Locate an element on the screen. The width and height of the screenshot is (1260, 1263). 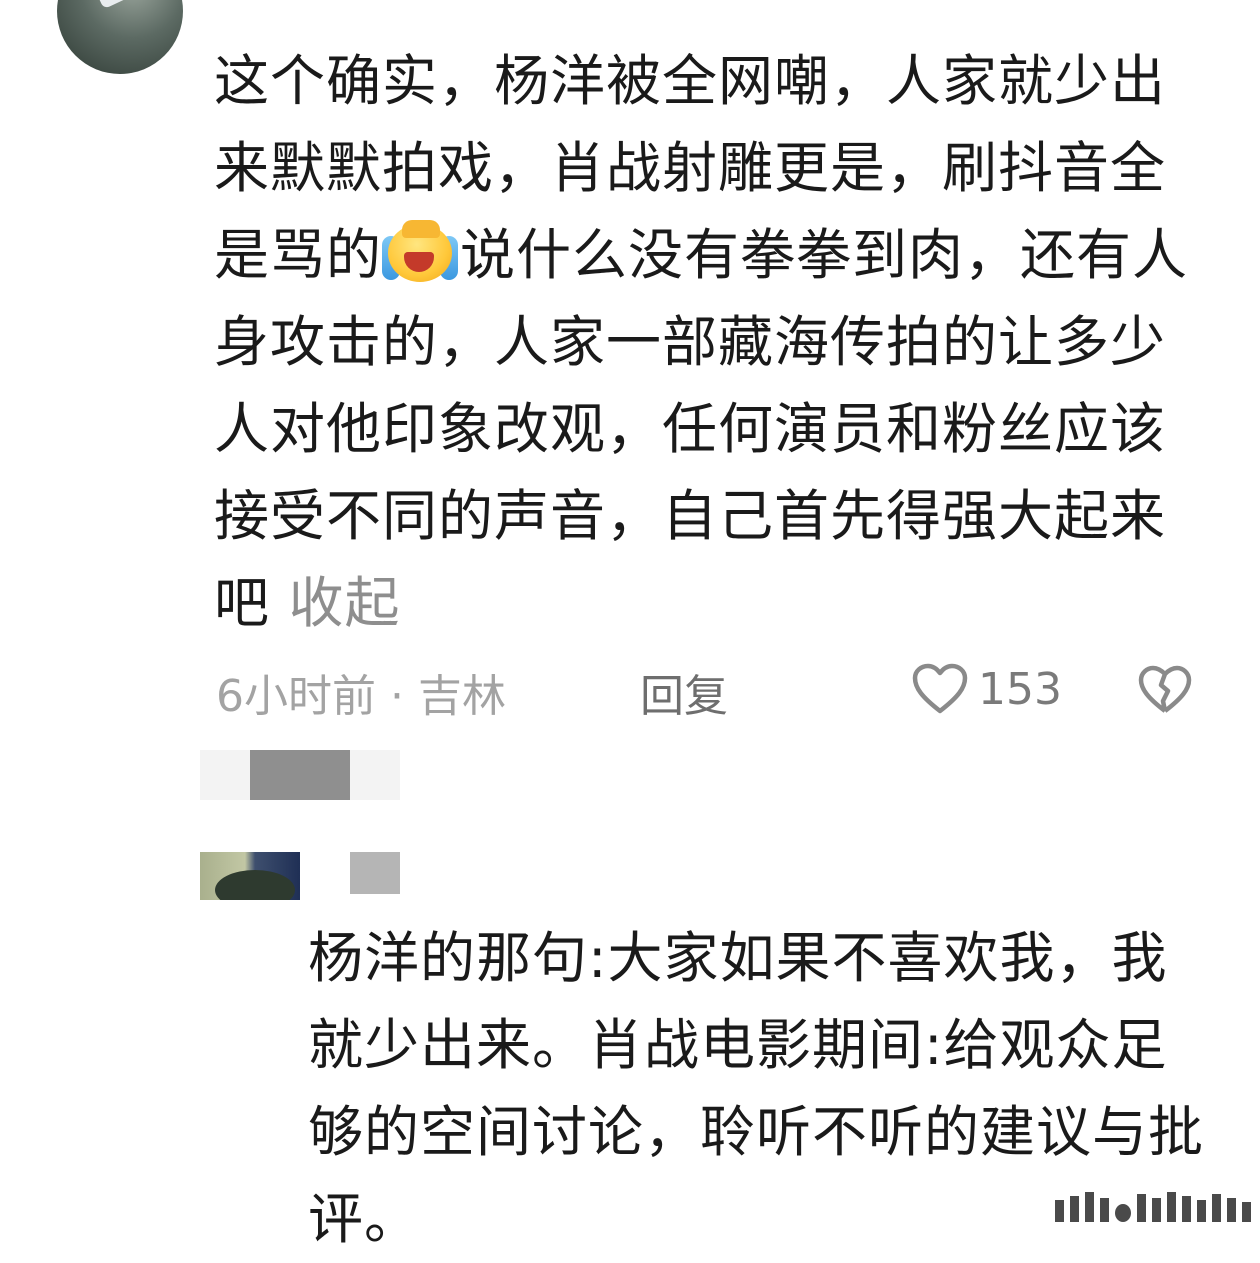
like-button: 153 is located at coordinates (987, 689).